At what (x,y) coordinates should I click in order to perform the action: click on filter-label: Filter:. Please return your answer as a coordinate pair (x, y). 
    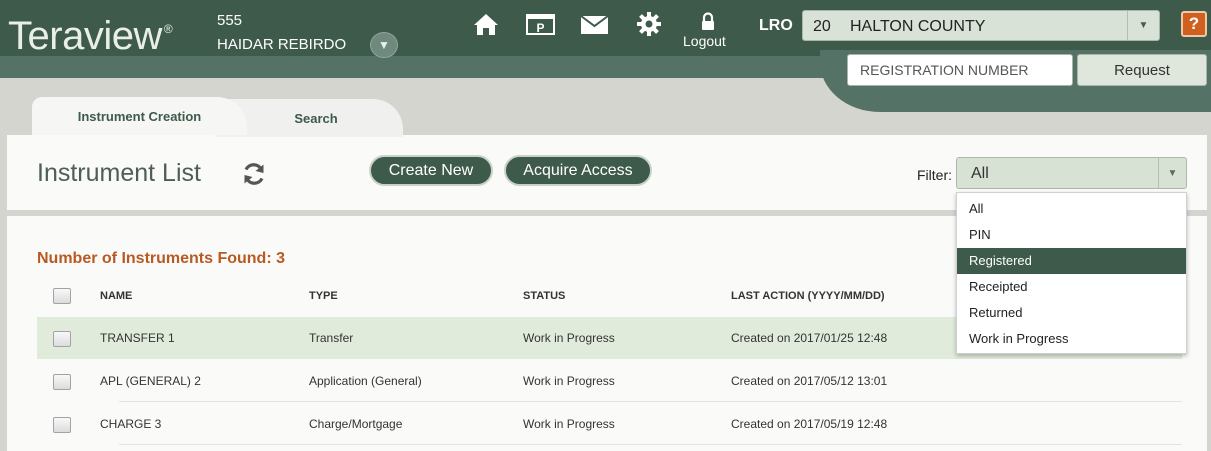
    Looking at the image, I should click on (934, 175).